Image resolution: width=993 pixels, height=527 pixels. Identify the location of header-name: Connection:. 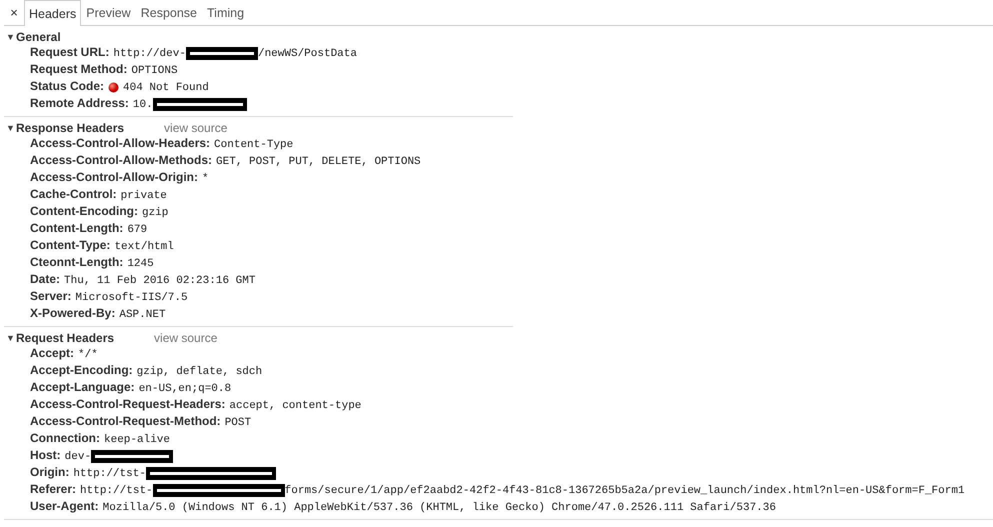
(65, 438).